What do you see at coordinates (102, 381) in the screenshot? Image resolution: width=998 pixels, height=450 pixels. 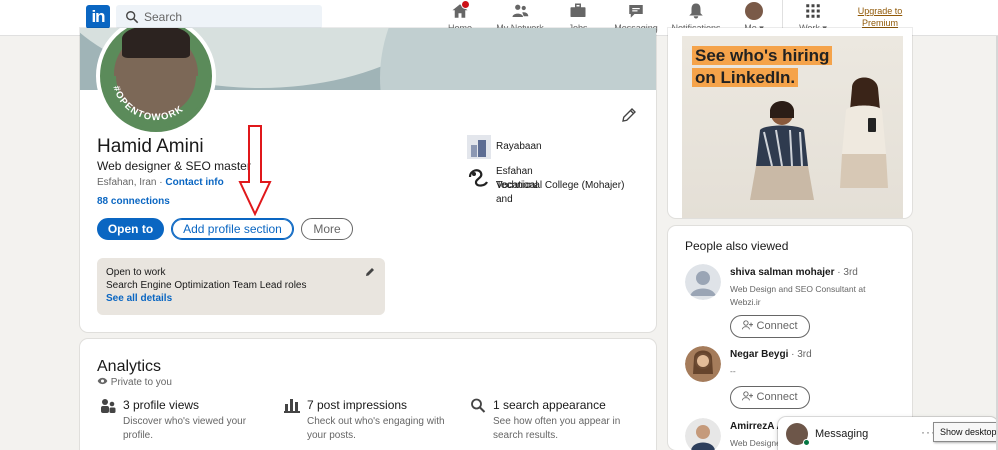 I see `eye-icon` at bounding box center [102, 381].